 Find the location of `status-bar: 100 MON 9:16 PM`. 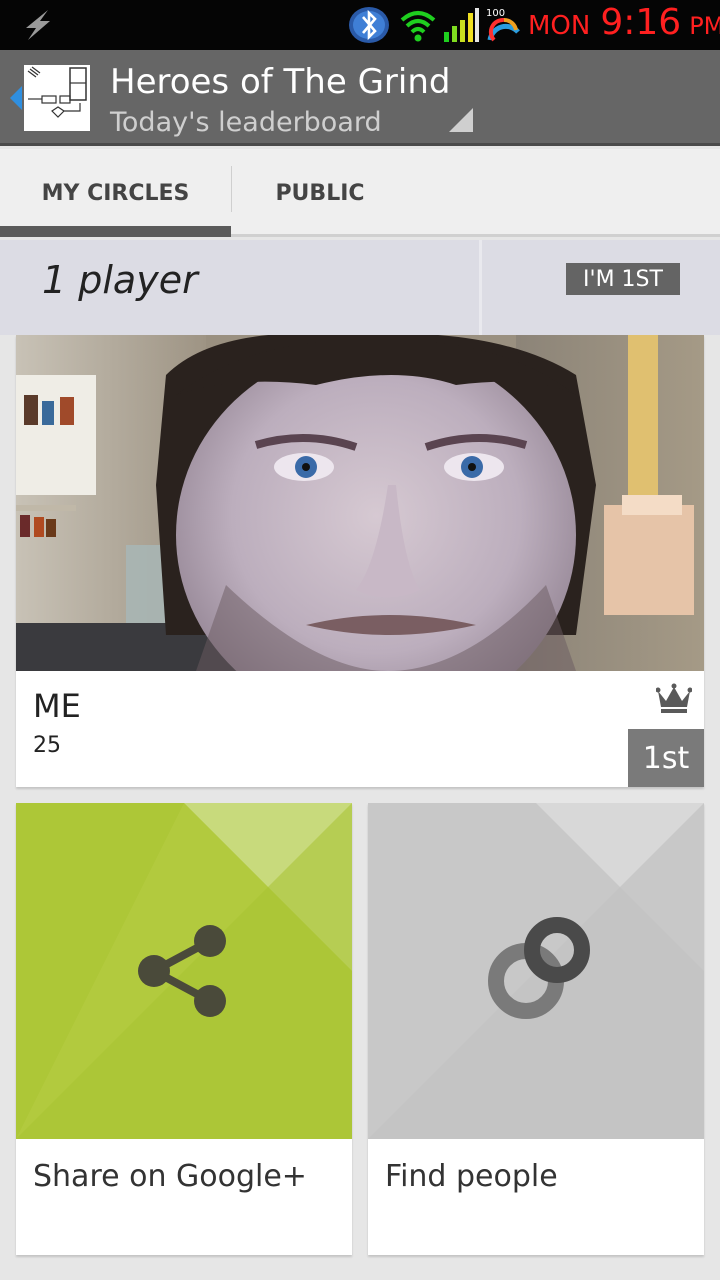

status-bar: 100 MON 9:16 PM is located at coordinates (360, 25).